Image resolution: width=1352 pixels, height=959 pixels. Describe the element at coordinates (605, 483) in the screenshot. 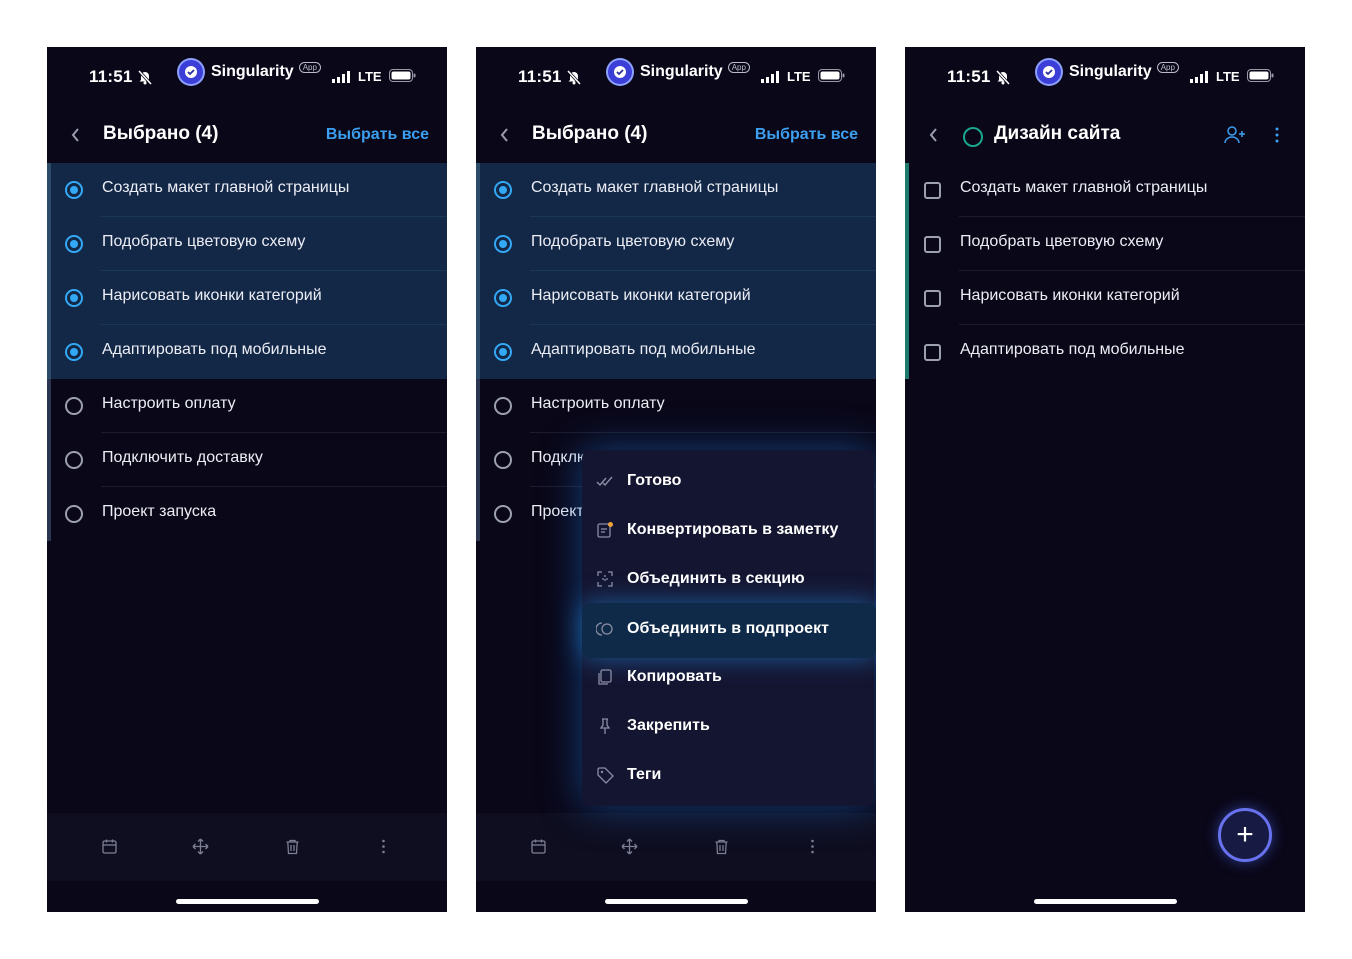

I see `double-check-icon` at that location.